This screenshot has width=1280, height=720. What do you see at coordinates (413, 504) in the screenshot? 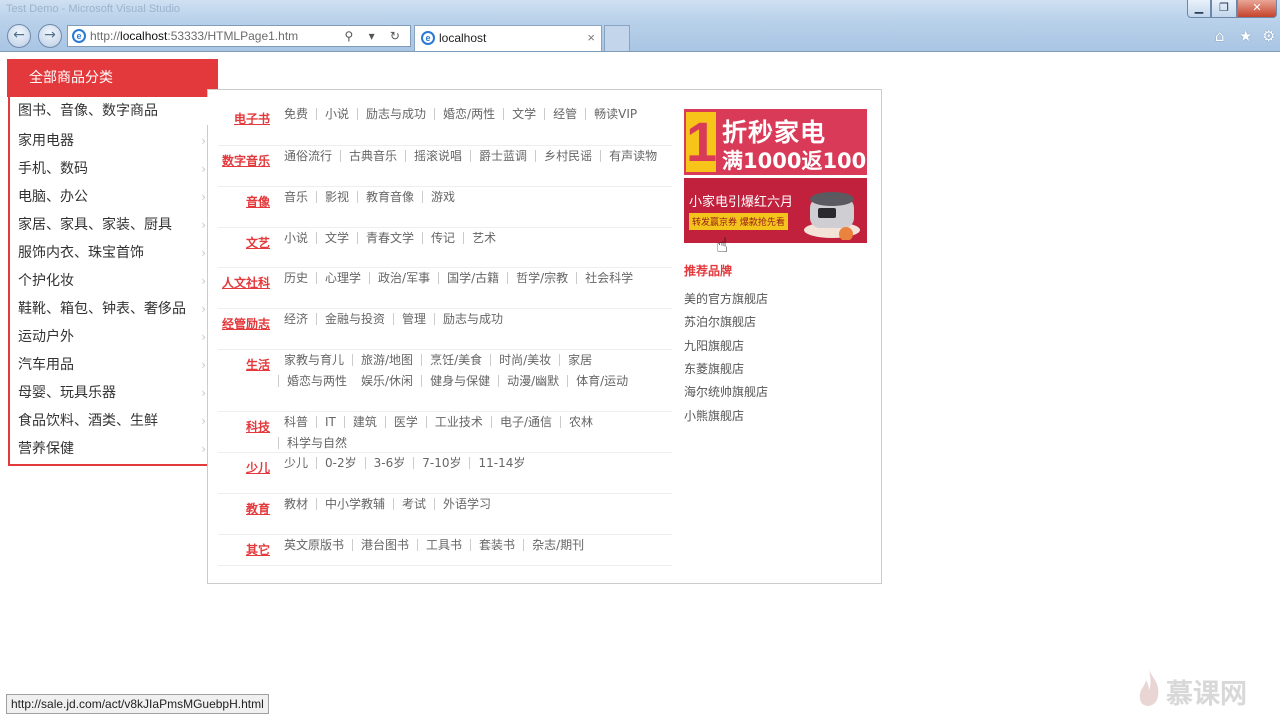
I see `subcategory-link: 考试` at bounding box center [413, 504].